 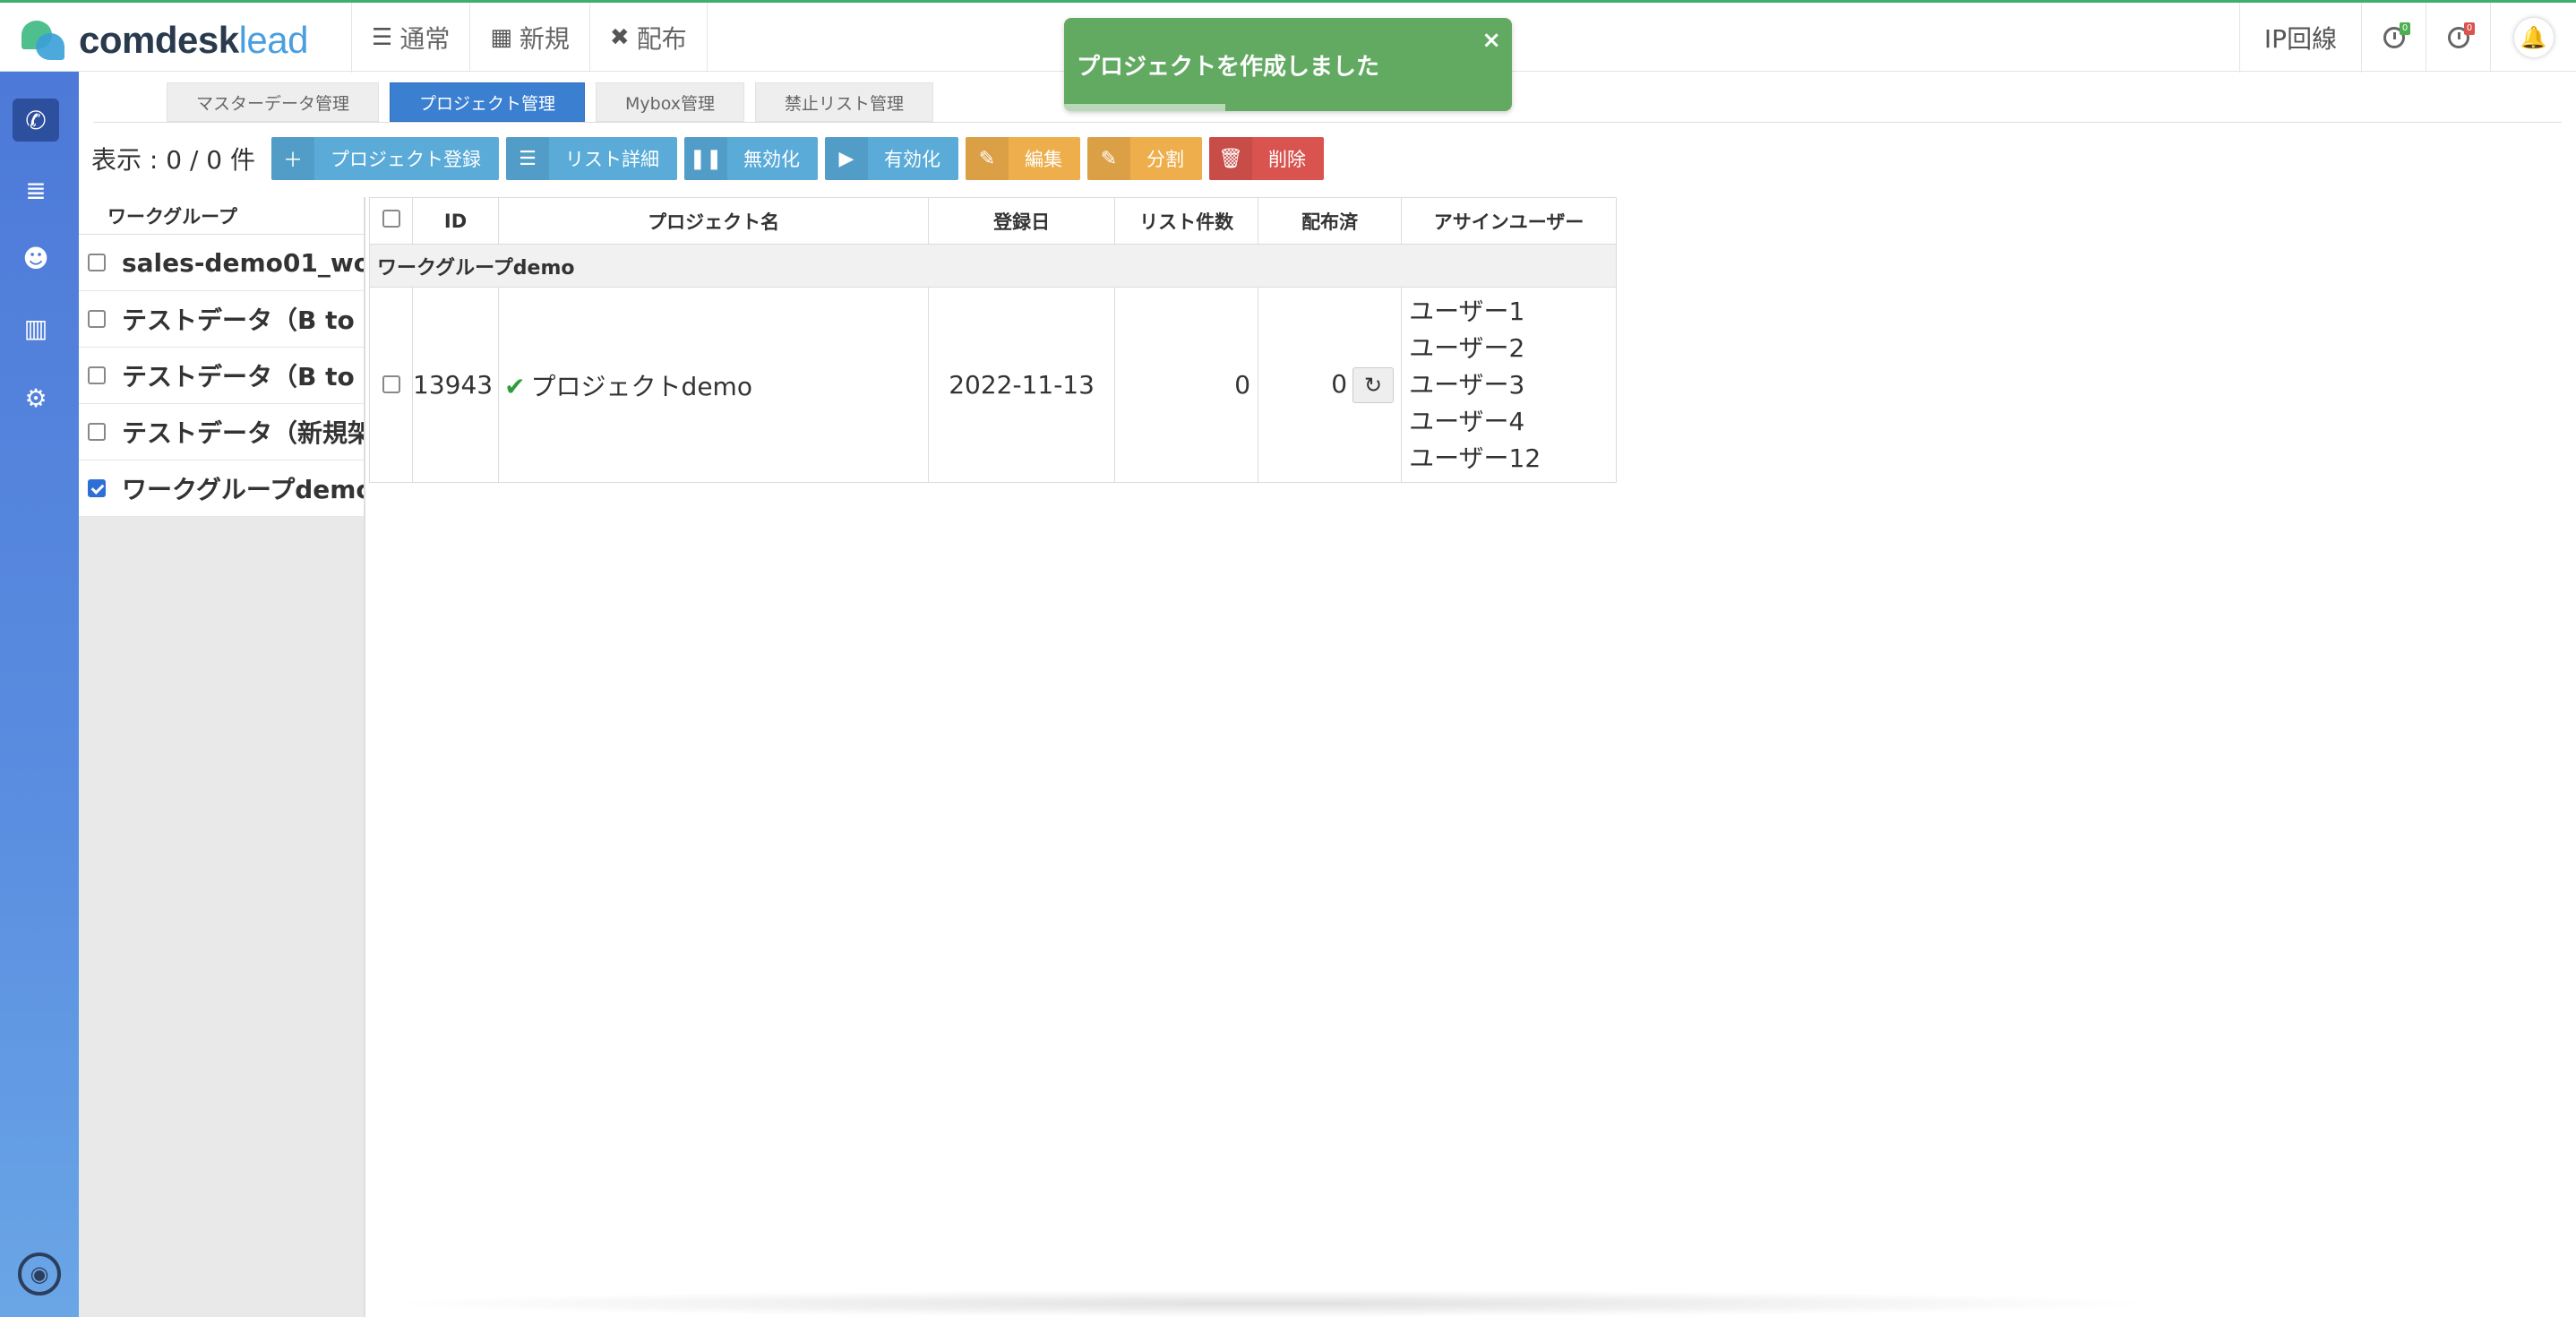 I want to click on select-all-checkbox, so click(x=391, y=219).